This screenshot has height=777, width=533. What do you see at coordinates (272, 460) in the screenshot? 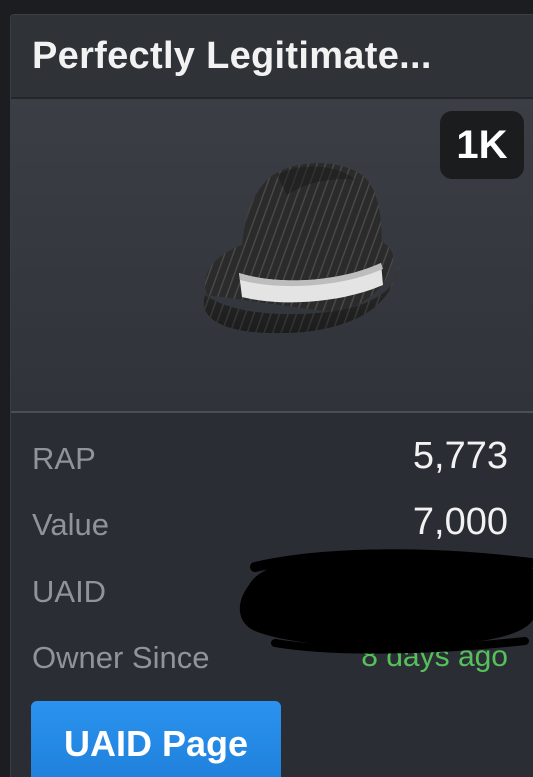
I see `stat-row-rap: RAP 5,773` at bounding box center [272, 460].